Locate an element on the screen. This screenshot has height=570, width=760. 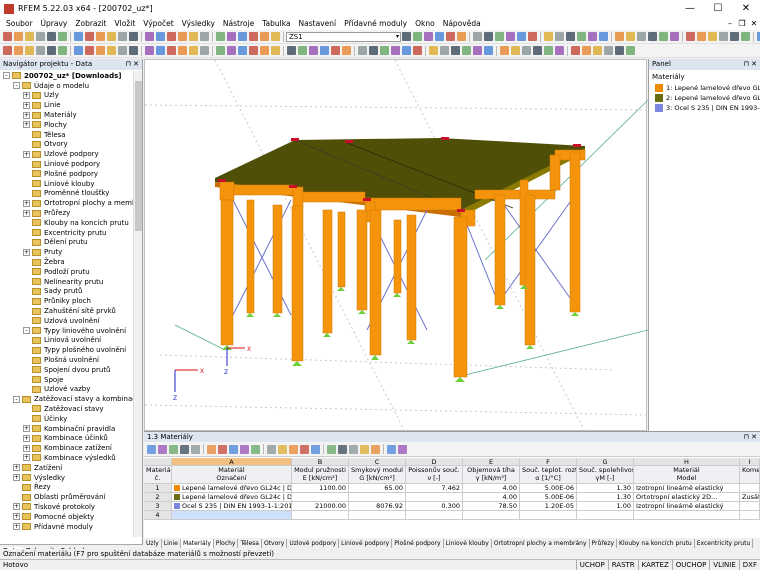
column-letter: G is located at coordinates (605, 462).